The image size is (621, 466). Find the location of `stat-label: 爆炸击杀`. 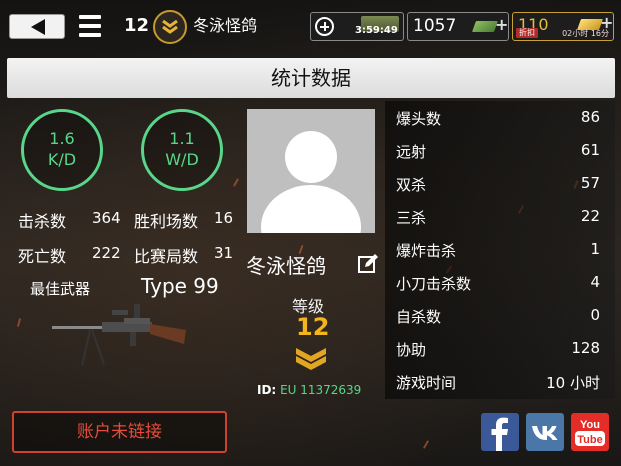

stat-label: 爆炸击杀 is located at coordinates (426, 251).